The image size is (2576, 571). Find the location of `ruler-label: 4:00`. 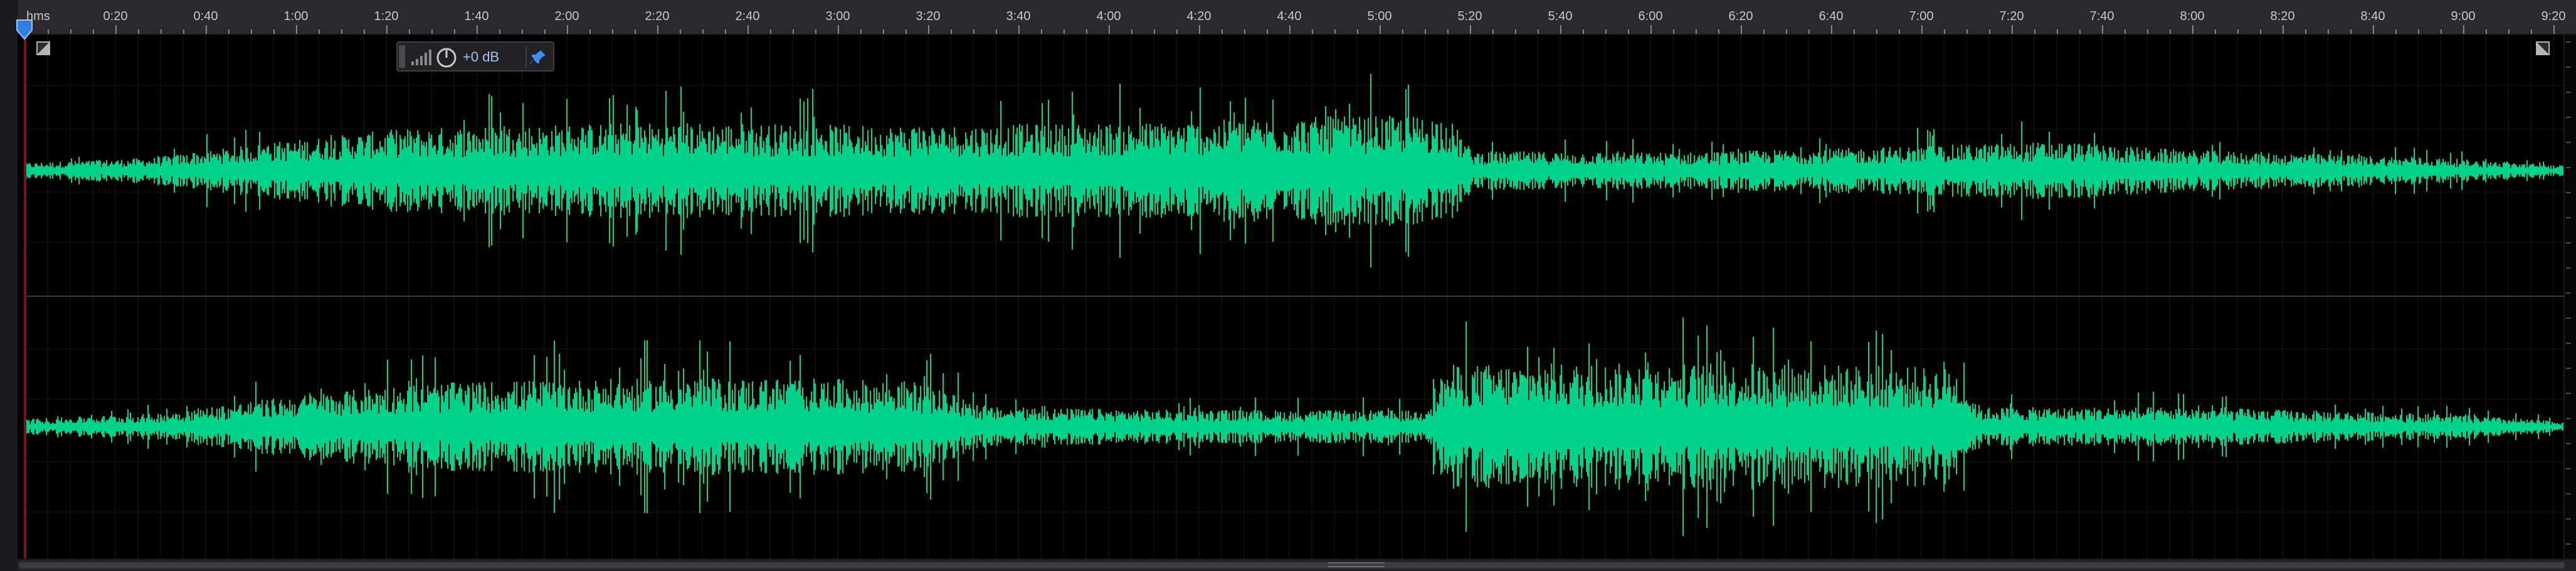

ruler-label: 4:00 is located at coordinates (1108, 16).